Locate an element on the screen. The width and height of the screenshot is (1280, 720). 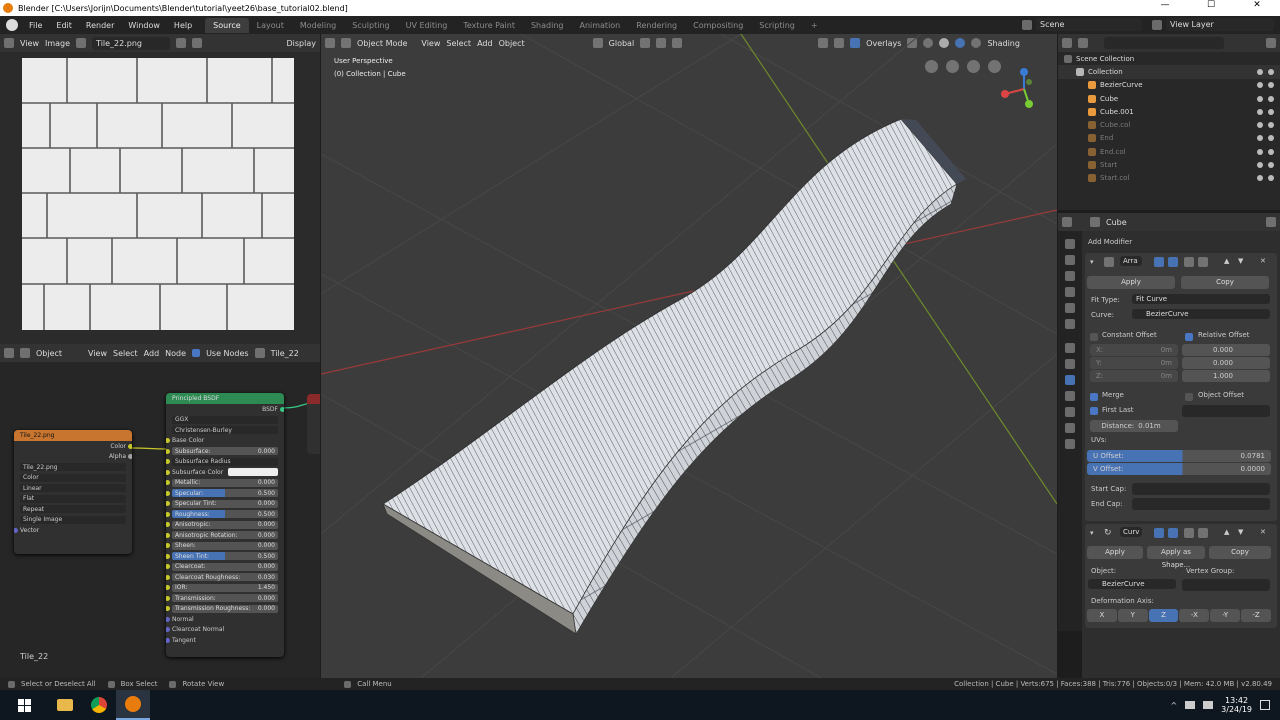
bsdf-value-slider: Transmission: 0.000 is located at coordinates (225, 598).